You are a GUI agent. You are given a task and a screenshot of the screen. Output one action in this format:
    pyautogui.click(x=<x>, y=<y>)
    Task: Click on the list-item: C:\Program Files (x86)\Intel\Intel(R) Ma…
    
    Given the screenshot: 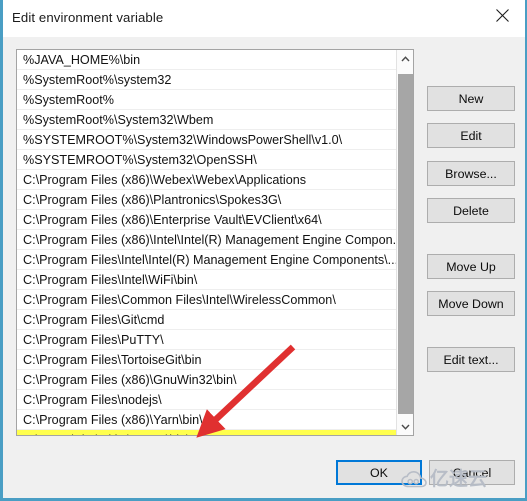 What is the action you would take?
    pyautogui.click(x=206, y=240)
    